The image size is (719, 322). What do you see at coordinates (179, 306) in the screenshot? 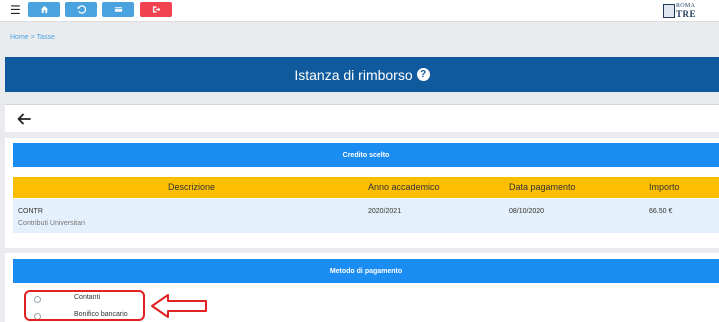
I see `annotation-arrow-icon` at bounding box center [179, 306].